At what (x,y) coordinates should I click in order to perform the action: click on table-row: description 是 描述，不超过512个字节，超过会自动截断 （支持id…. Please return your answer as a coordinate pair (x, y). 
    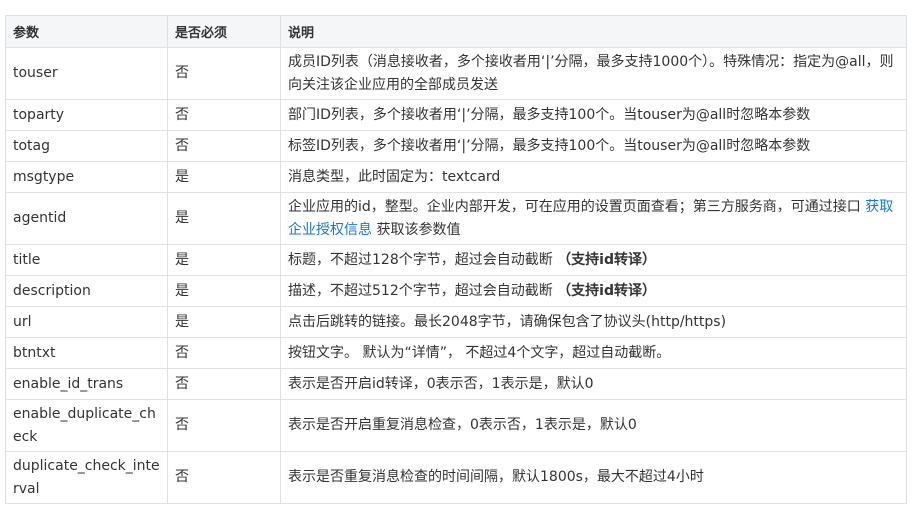
    Looking at the image, I should click on (456, 291).